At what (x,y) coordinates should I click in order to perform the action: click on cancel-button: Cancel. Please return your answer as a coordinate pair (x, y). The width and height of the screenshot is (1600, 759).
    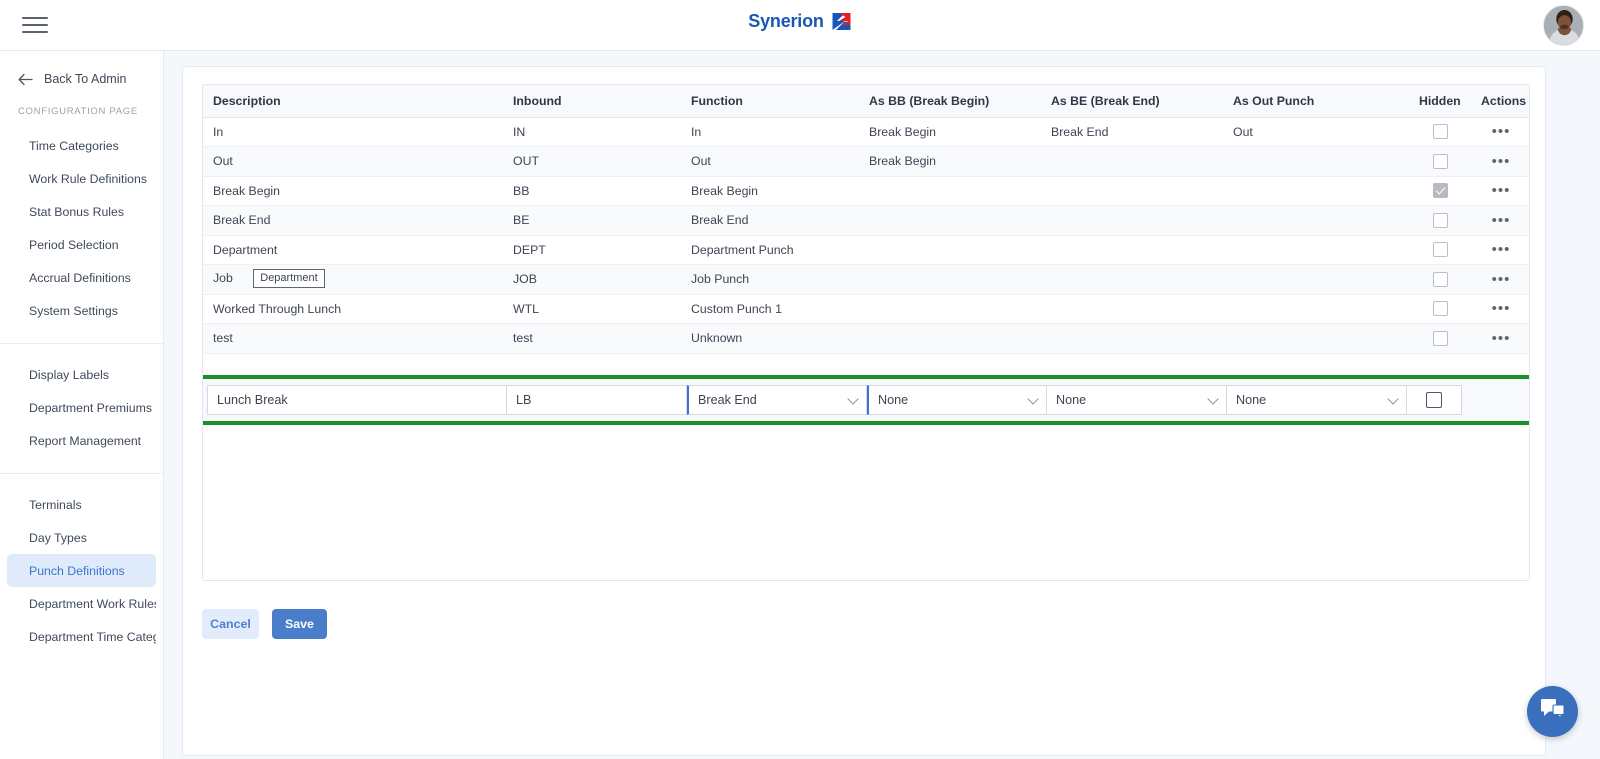
    Looking at the image, I should click on (230, 624).